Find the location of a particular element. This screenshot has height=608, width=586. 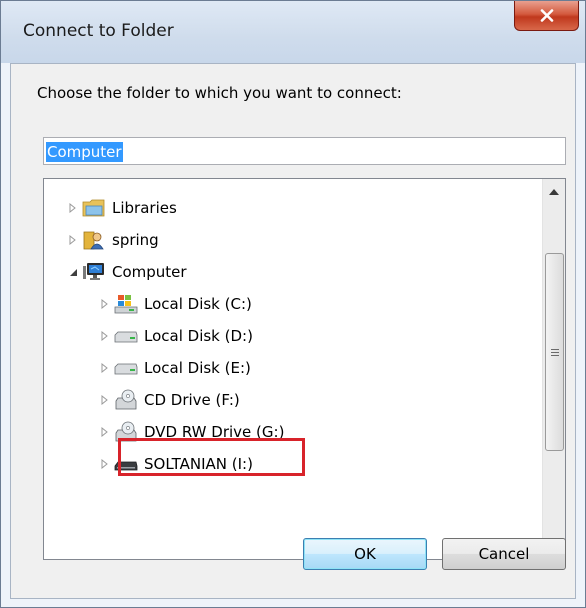

tree-item-label: Computer is located at coordinates (149, 272).